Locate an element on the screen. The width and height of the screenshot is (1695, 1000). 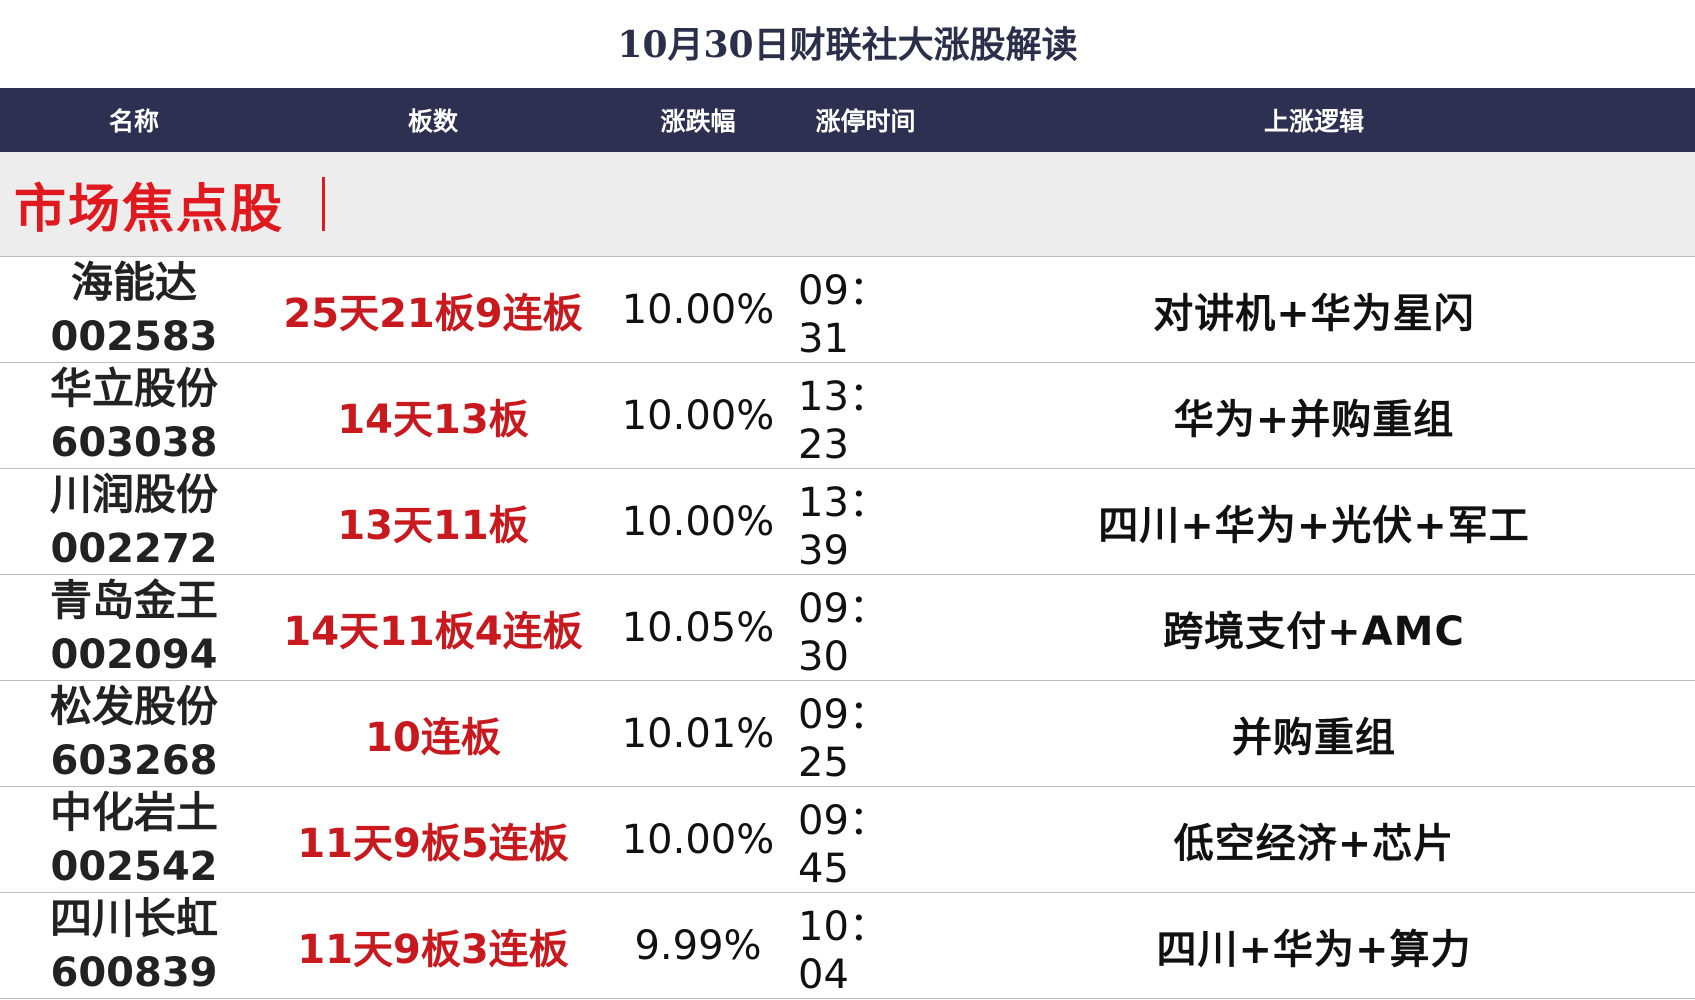
stock-name: 川润股份 is located at coordinates (133, 494).